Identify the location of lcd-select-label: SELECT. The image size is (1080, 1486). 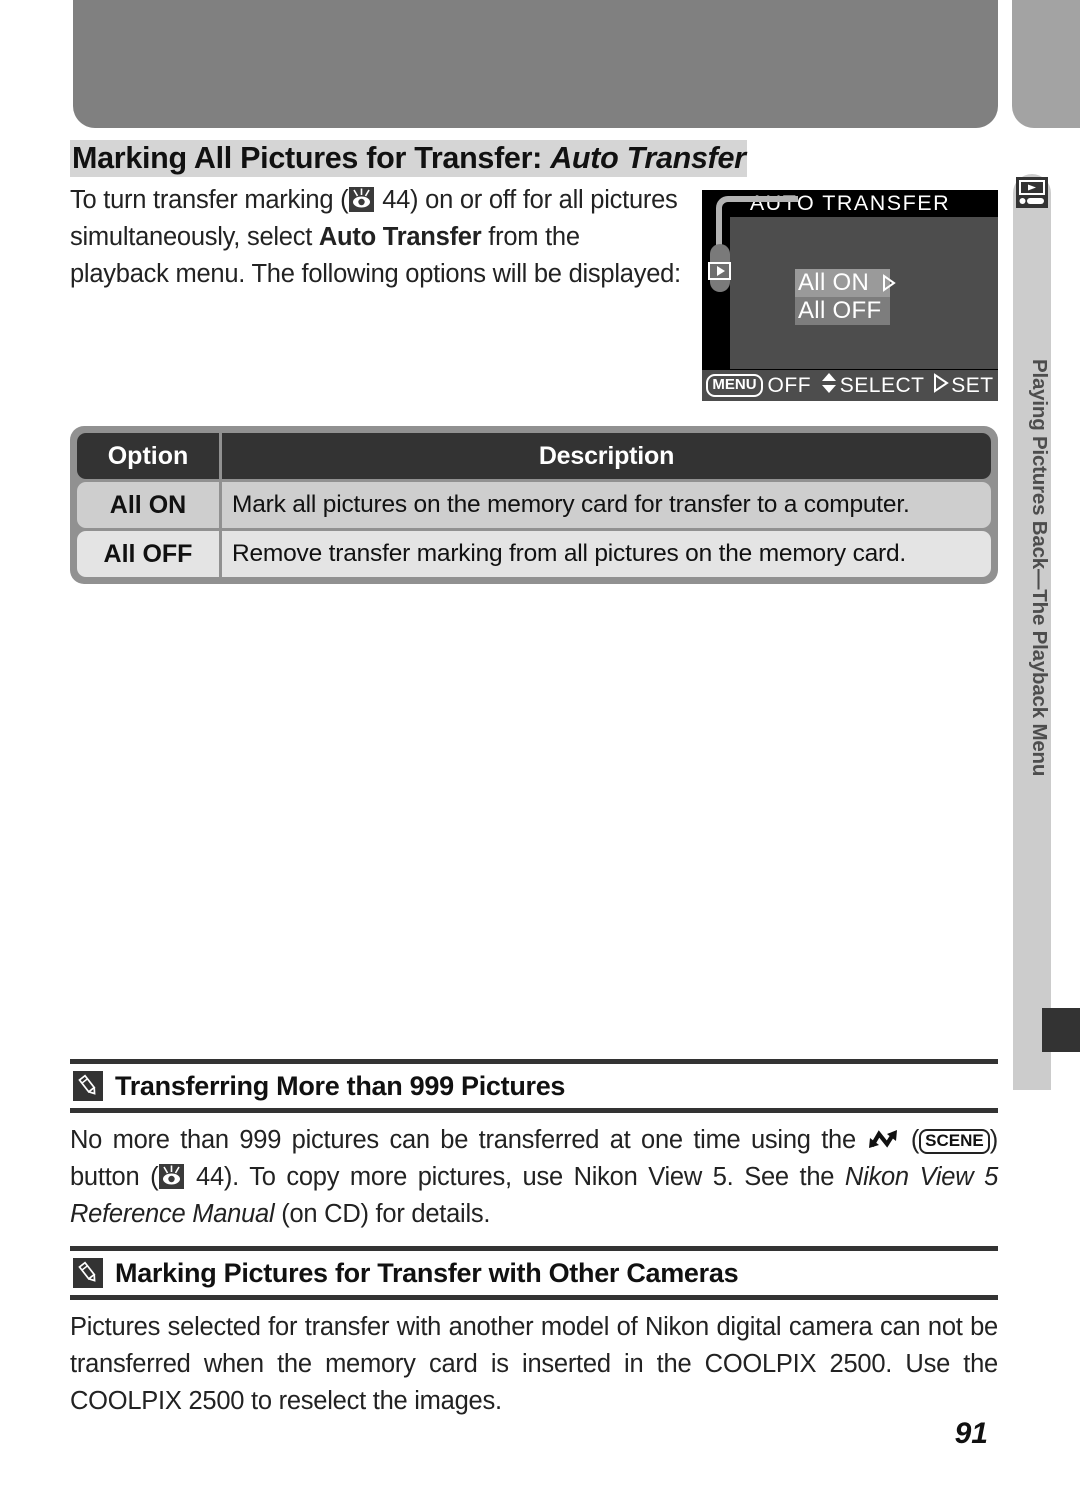
(882, 385).